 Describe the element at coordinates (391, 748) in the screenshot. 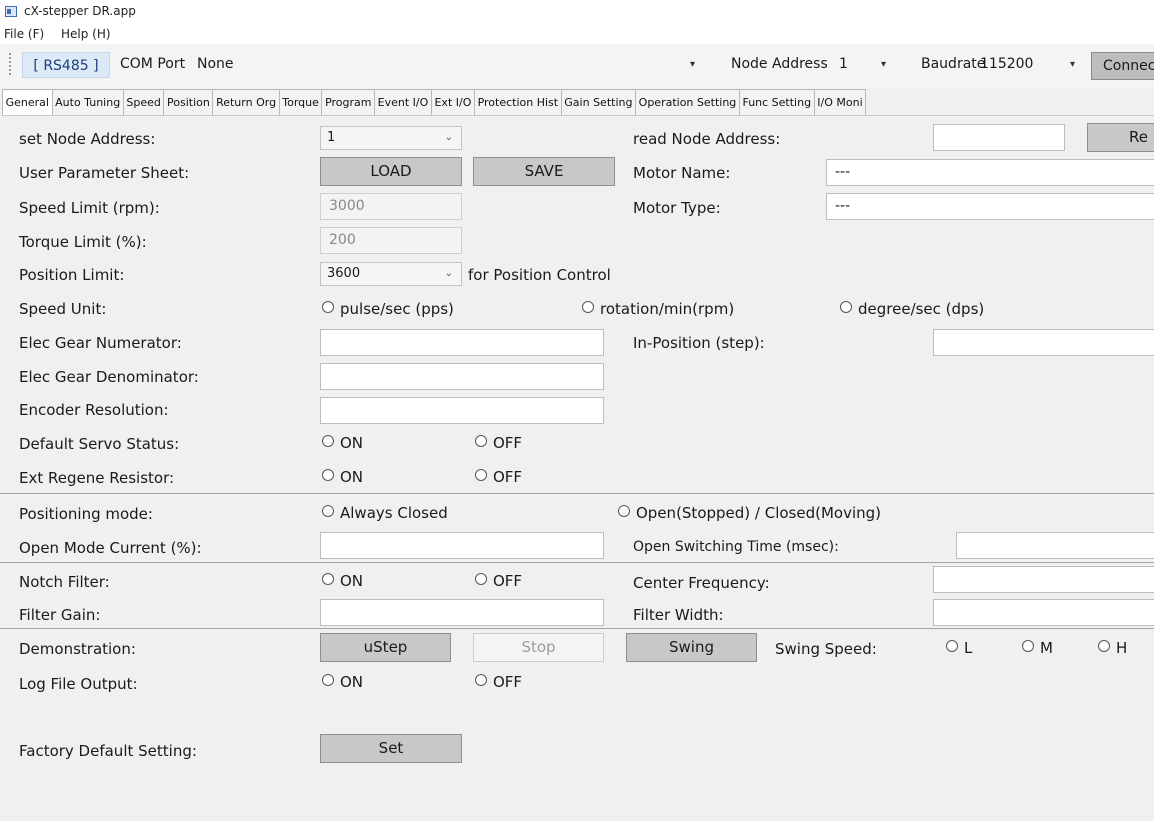

I see `factory-set-button: Set` at that location.